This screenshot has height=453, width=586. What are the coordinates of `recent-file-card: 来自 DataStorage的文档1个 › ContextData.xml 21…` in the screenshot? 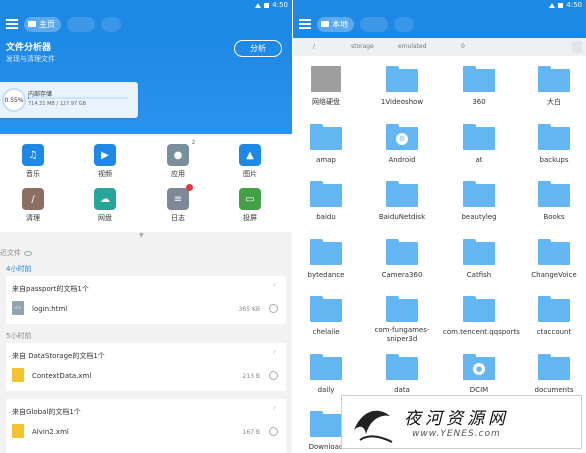 It's located at (146, 367).